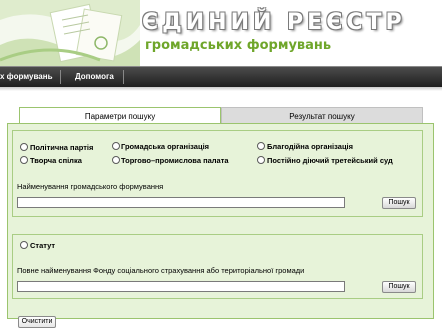 Image resolution: width=442 pixels, height=332 pixels. I want to click on radio-charity-organization, so click(261, 146).